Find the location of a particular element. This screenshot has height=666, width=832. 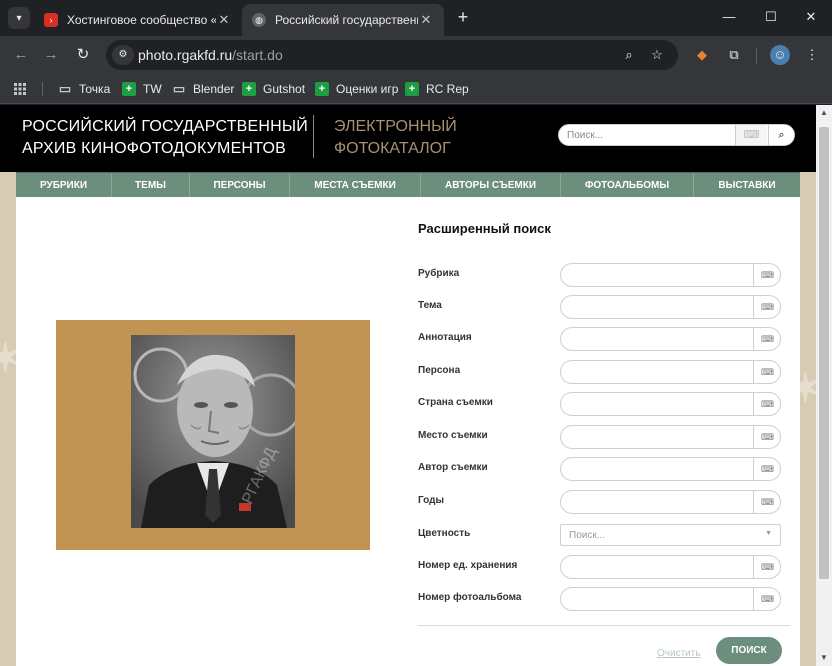

address-bar: ⚙ photo.rgakfd.ru/start.do ⌕ ☆ is located at coordinates (392, 55).